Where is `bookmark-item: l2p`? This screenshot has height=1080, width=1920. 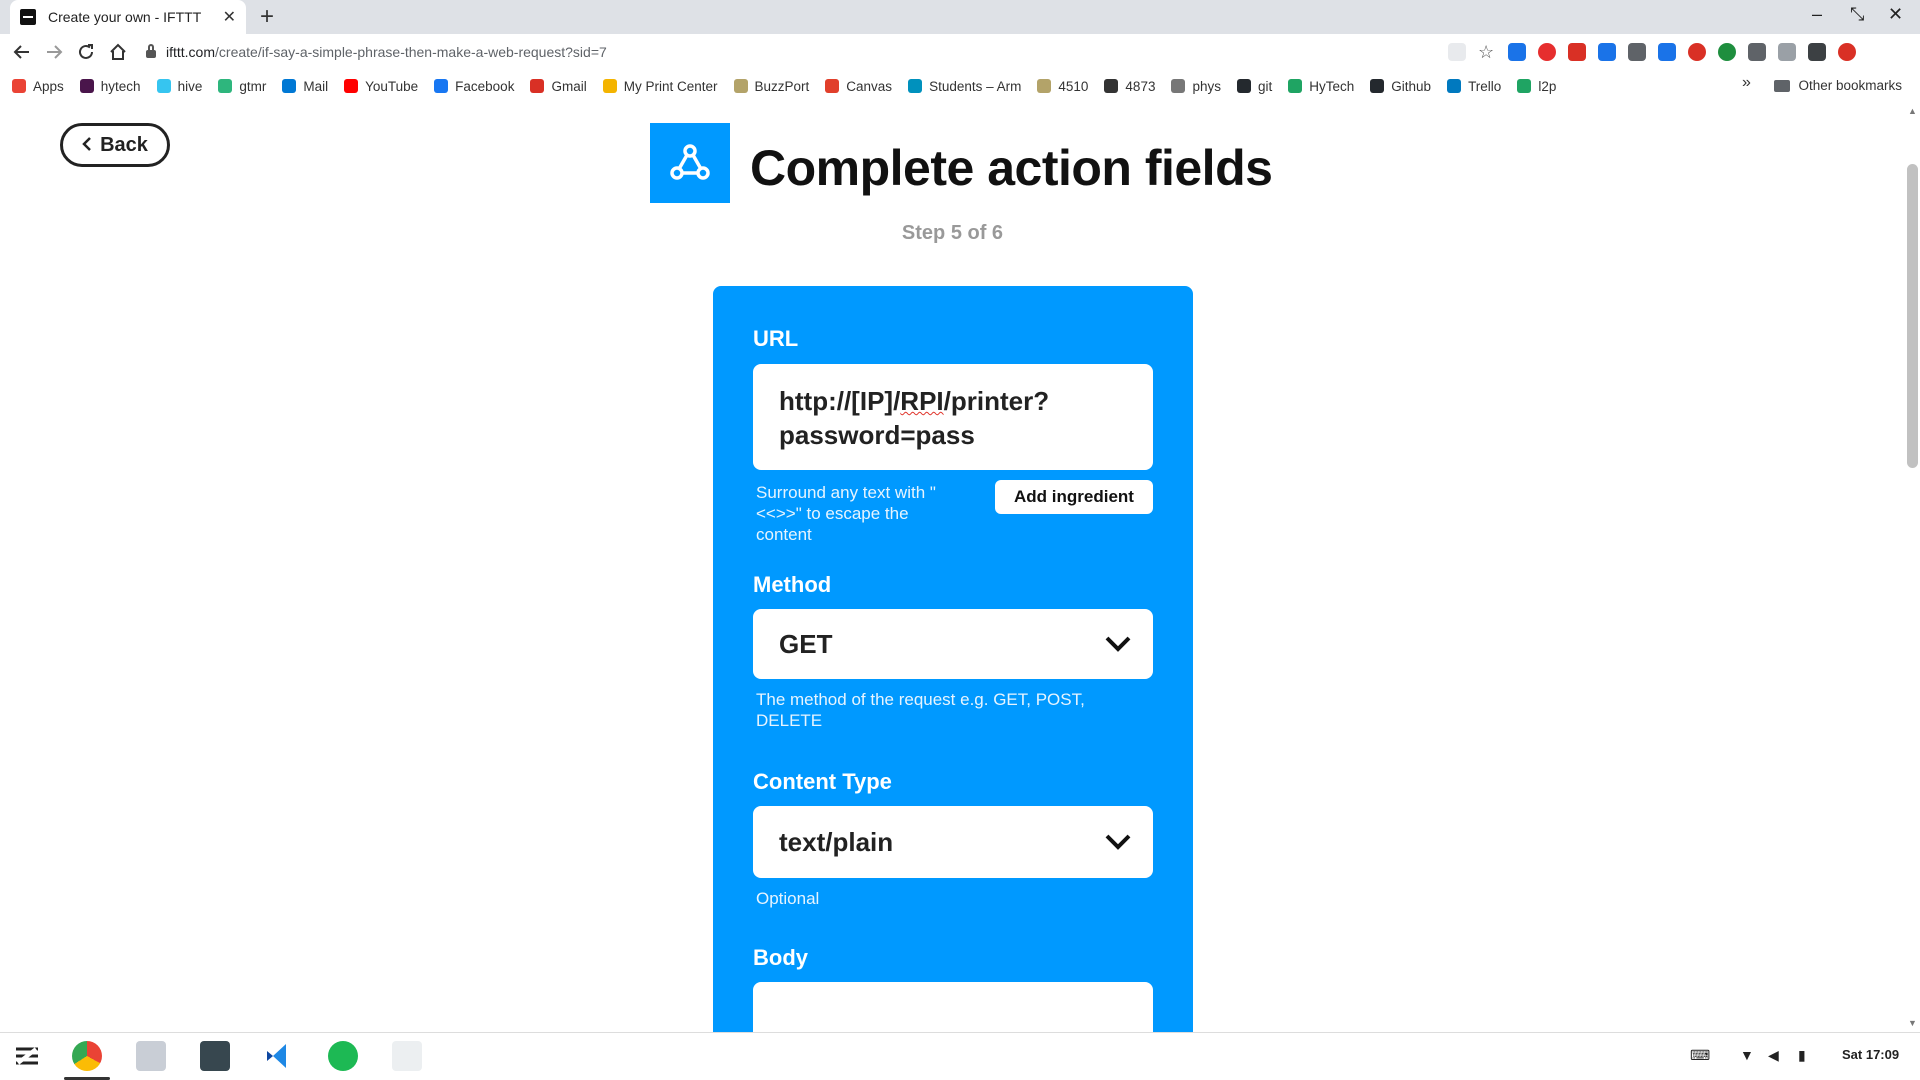 bookmark-item: l2p is located at coordinates (1536, 86).